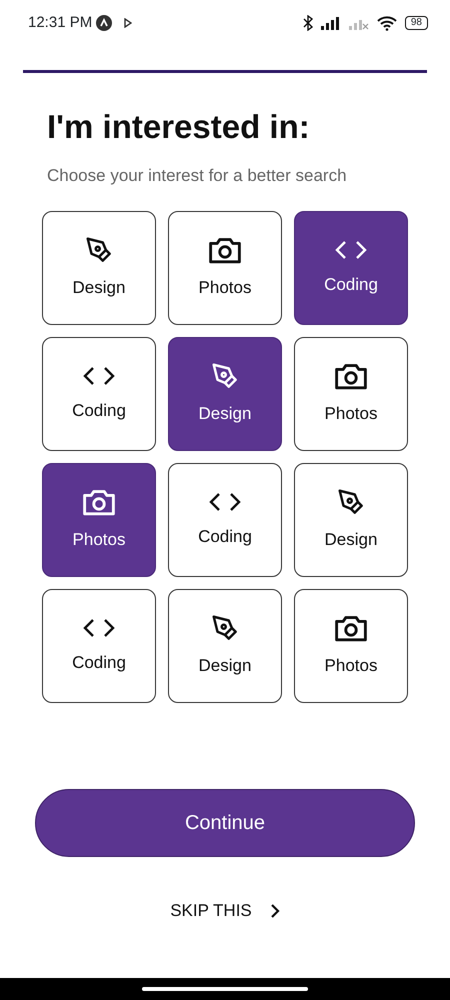  I want to click on battery-indicator: 98, so click(416, 23).